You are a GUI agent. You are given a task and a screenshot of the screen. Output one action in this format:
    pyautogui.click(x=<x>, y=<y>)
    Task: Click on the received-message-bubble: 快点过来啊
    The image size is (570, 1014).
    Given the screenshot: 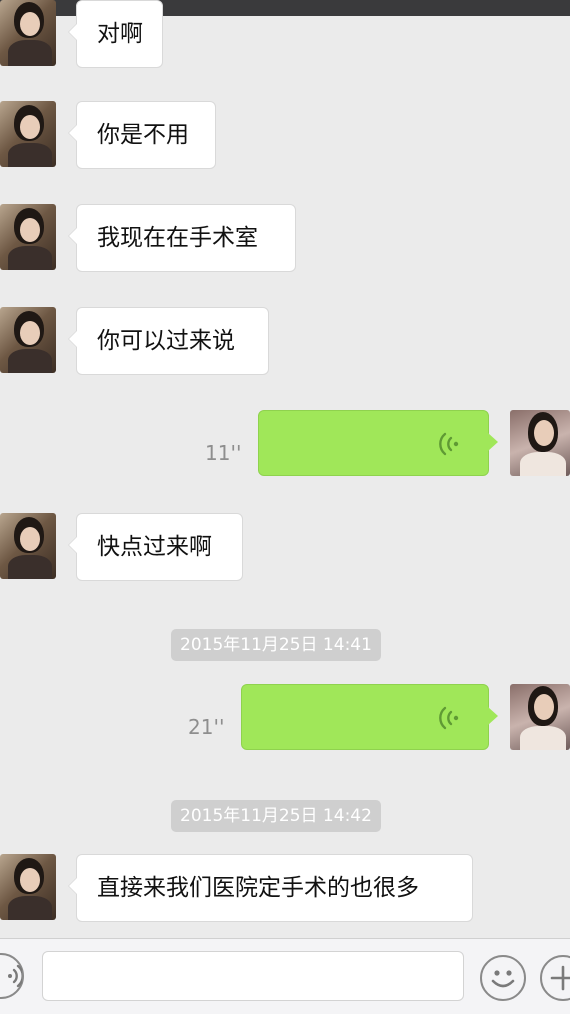 What is the action you would take?
    pyautogui.click(x=155, y=547)
    